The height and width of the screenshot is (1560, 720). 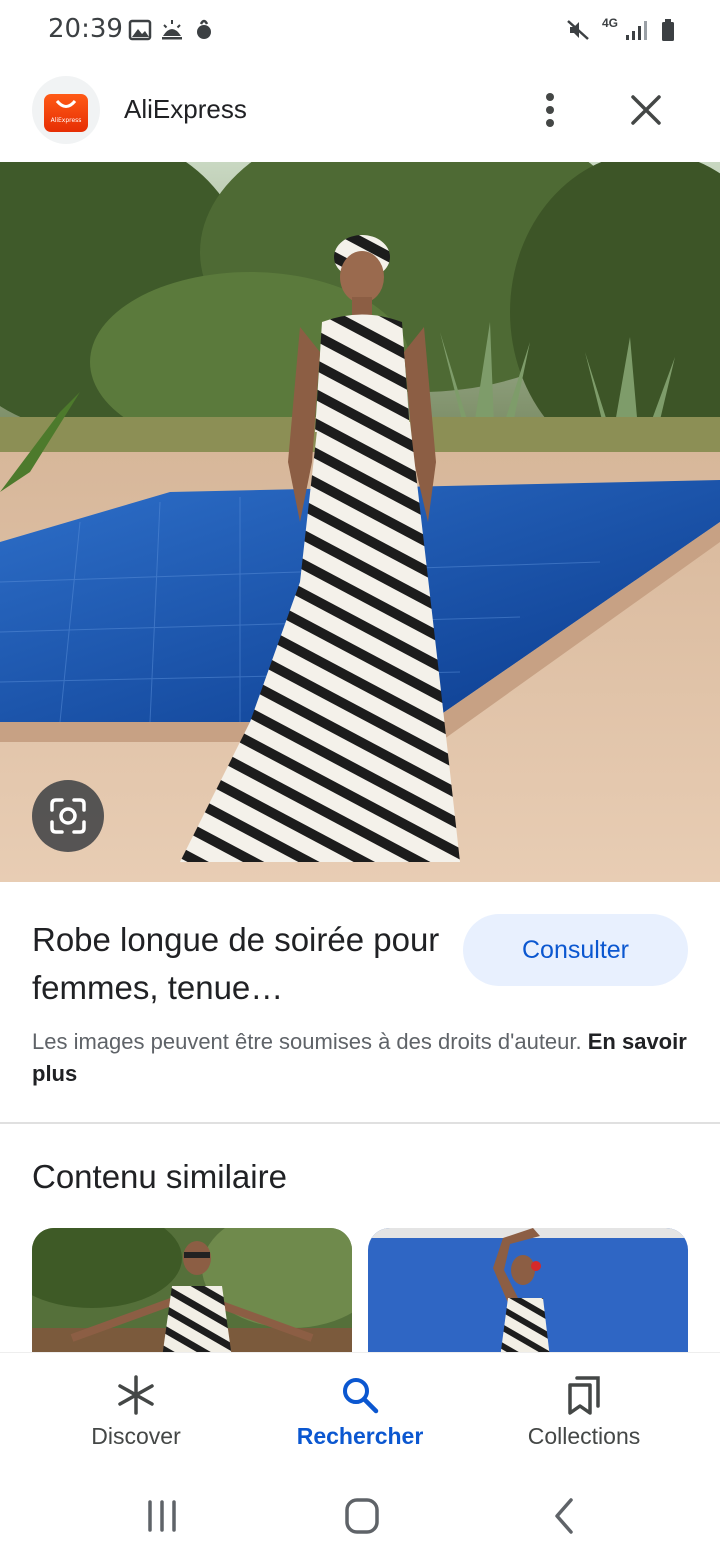 What do you see at coordinates (162, 1516) in the screenshot?
I see `recent-apps-icon` at bounding box center [162, 1516].